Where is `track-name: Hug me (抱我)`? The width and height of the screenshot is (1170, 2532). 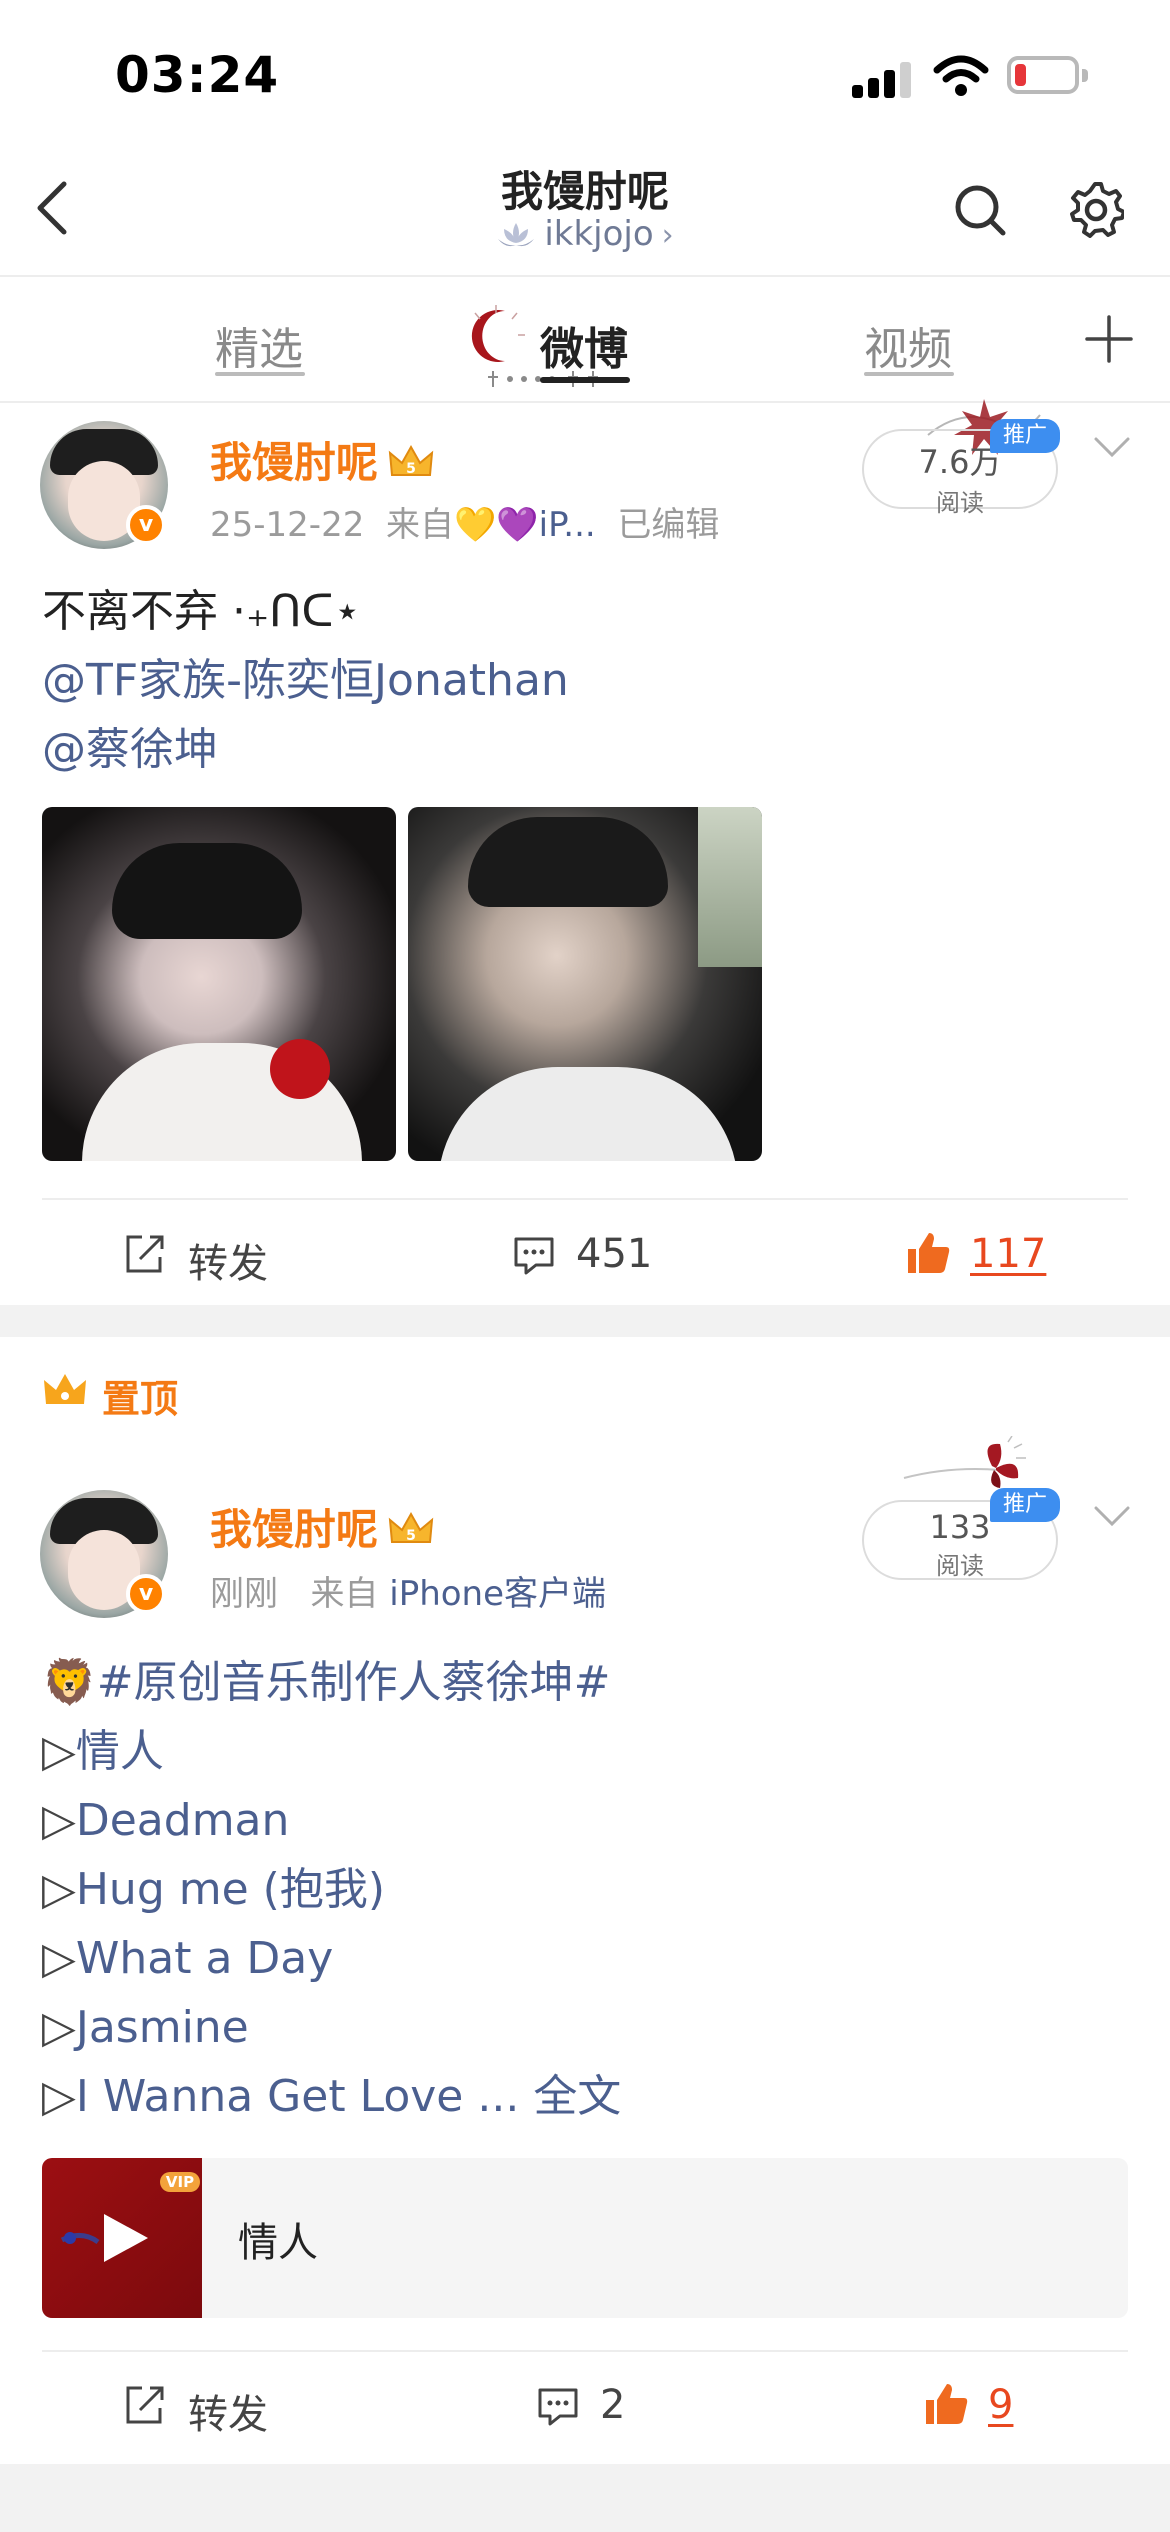 track-name: Hug me (抱我) is located at coordinates (230, 1889).